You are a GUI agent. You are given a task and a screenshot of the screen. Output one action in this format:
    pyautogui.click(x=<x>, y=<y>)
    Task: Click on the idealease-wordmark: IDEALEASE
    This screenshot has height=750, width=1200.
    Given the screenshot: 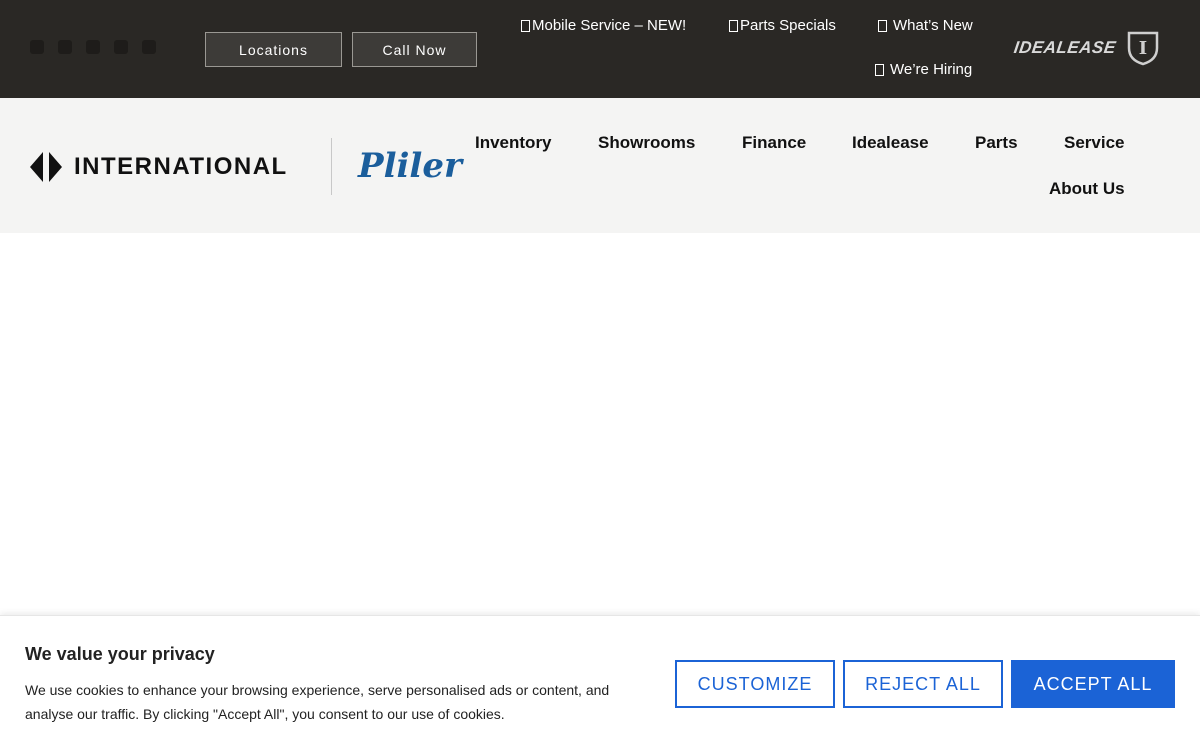 What is the action you would take?
    pyautogui.click(x=1065, y=47)
    